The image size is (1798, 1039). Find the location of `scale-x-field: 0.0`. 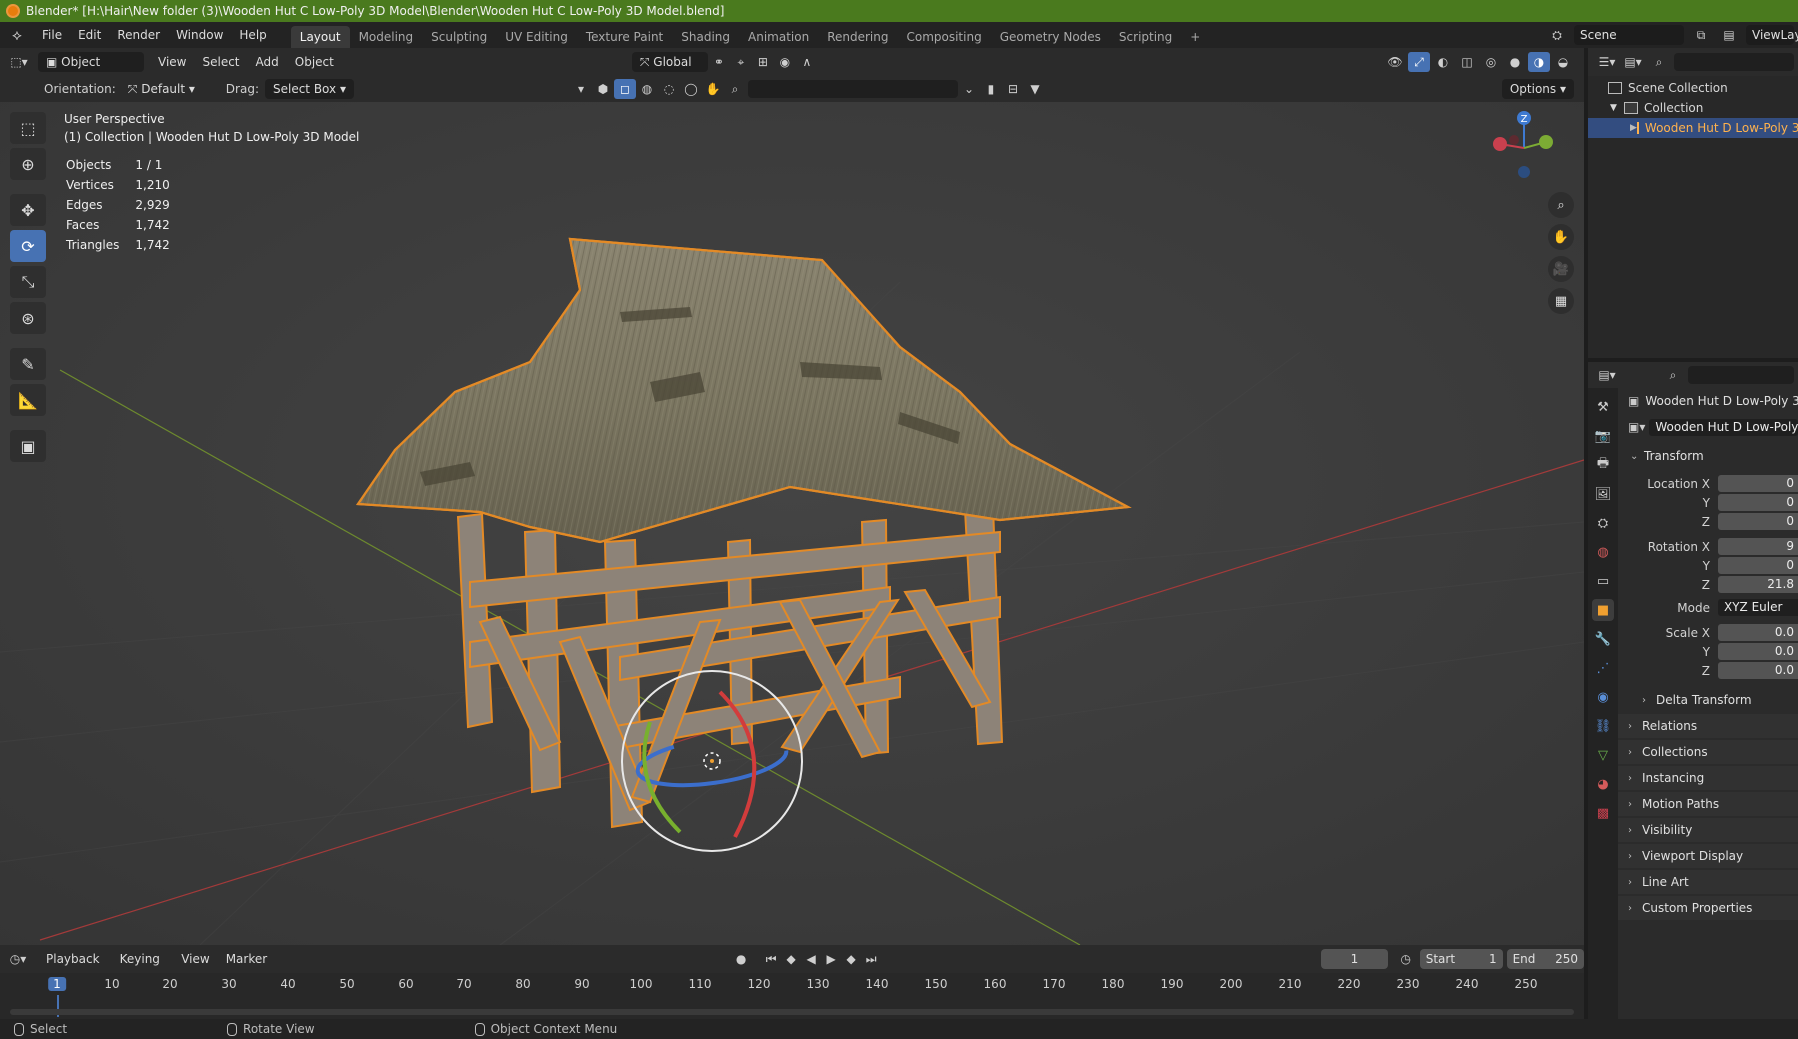

scale-x-field: 0.0 is located at coordinates (1758, 632).